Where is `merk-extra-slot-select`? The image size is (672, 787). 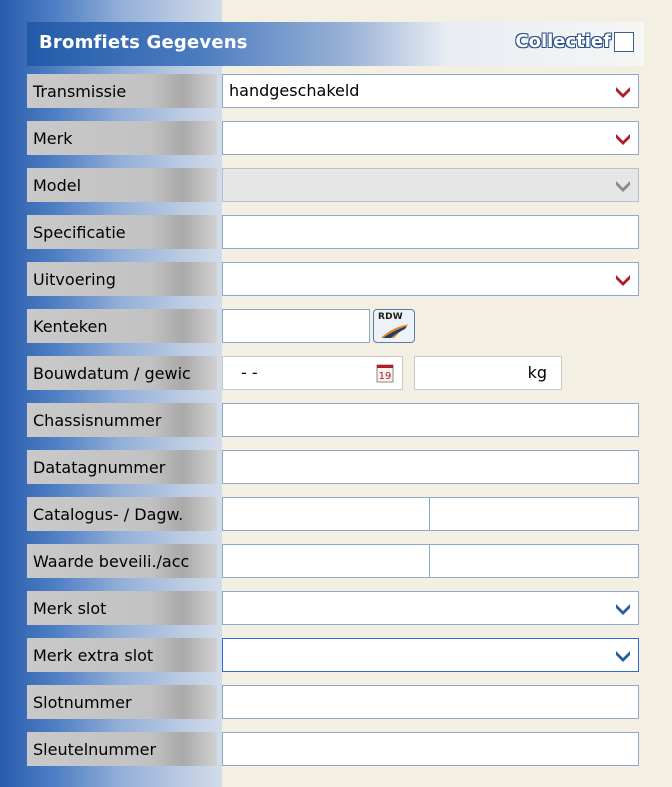
merk-extra-slot-select is located at coordinates (430, 655).